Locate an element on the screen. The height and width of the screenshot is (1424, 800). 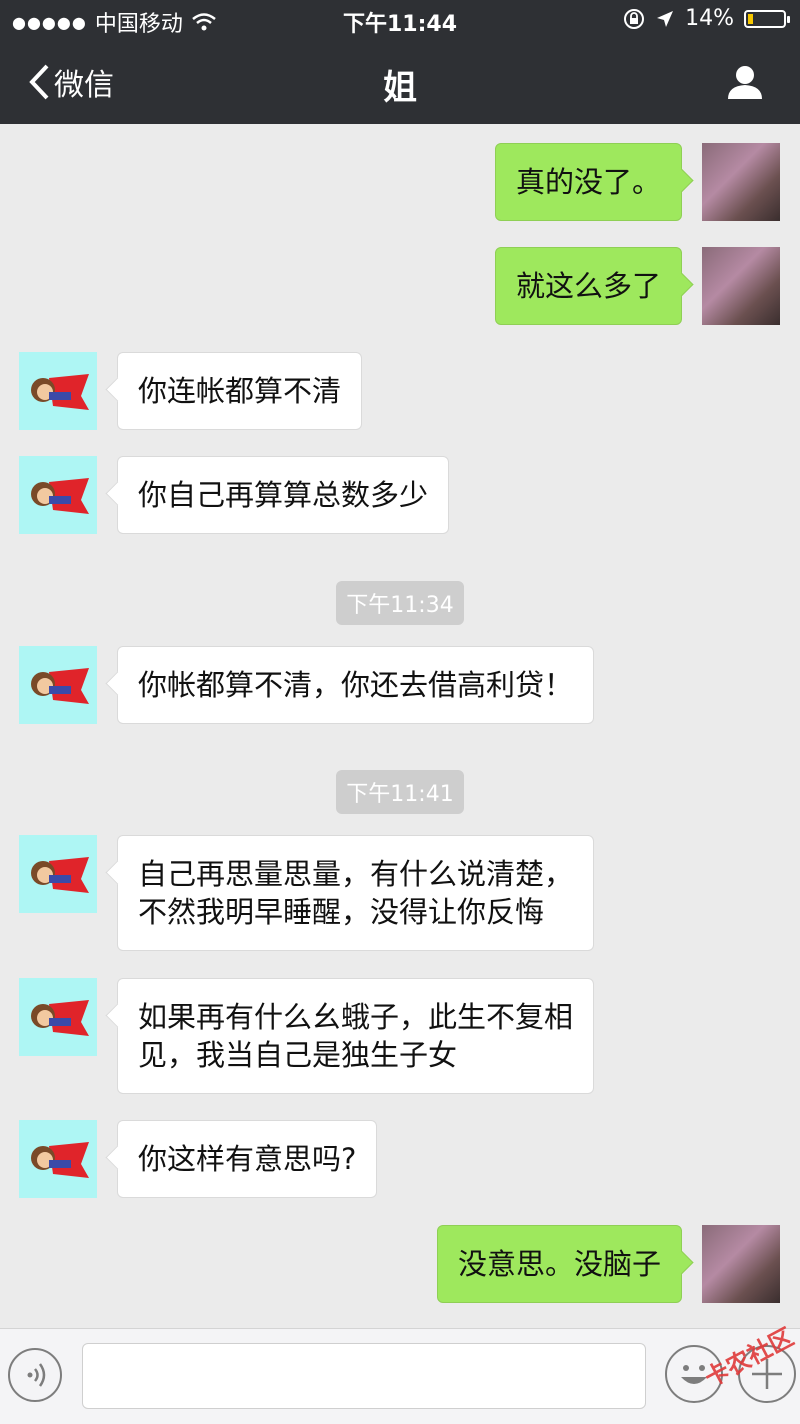
message-row: 没意思。没脑子 is located at coordinates (608, 1264).